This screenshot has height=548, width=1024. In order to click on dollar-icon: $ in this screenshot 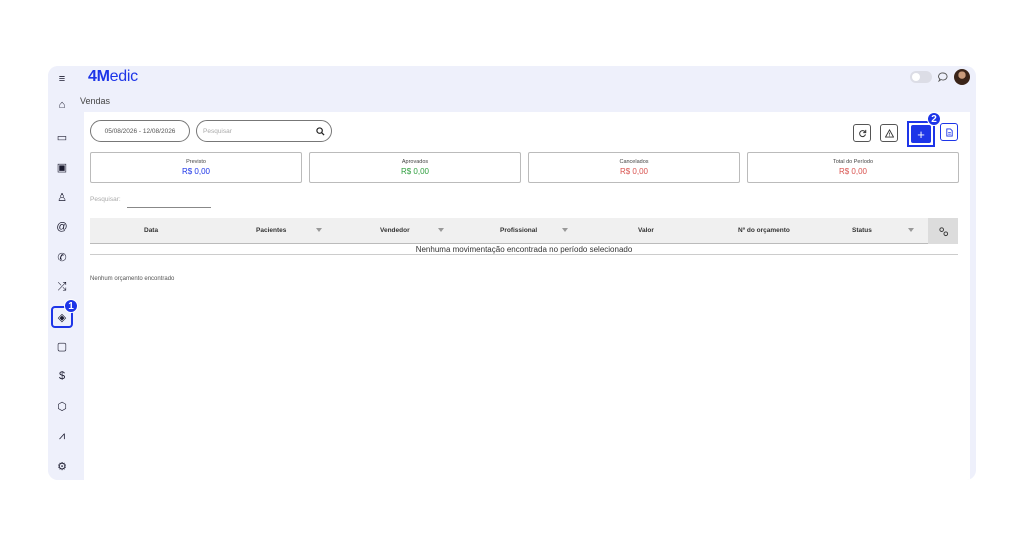, I will do `click(62, 376)`.